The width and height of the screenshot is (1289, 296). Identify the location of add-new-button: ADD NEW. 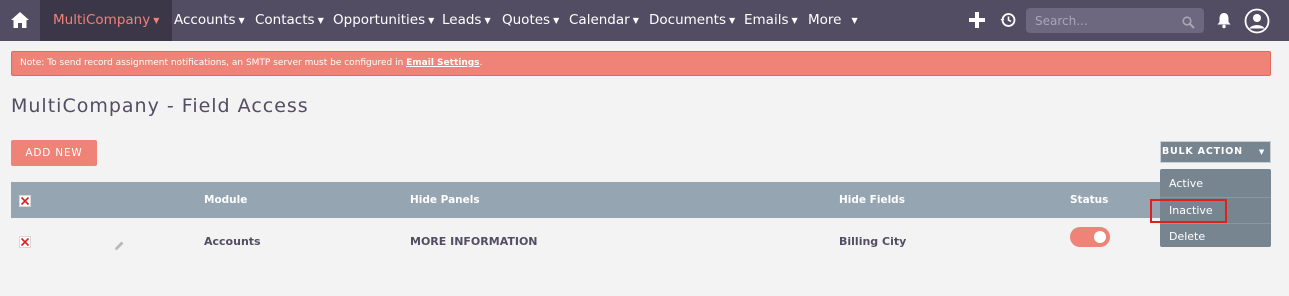
(54, 153).